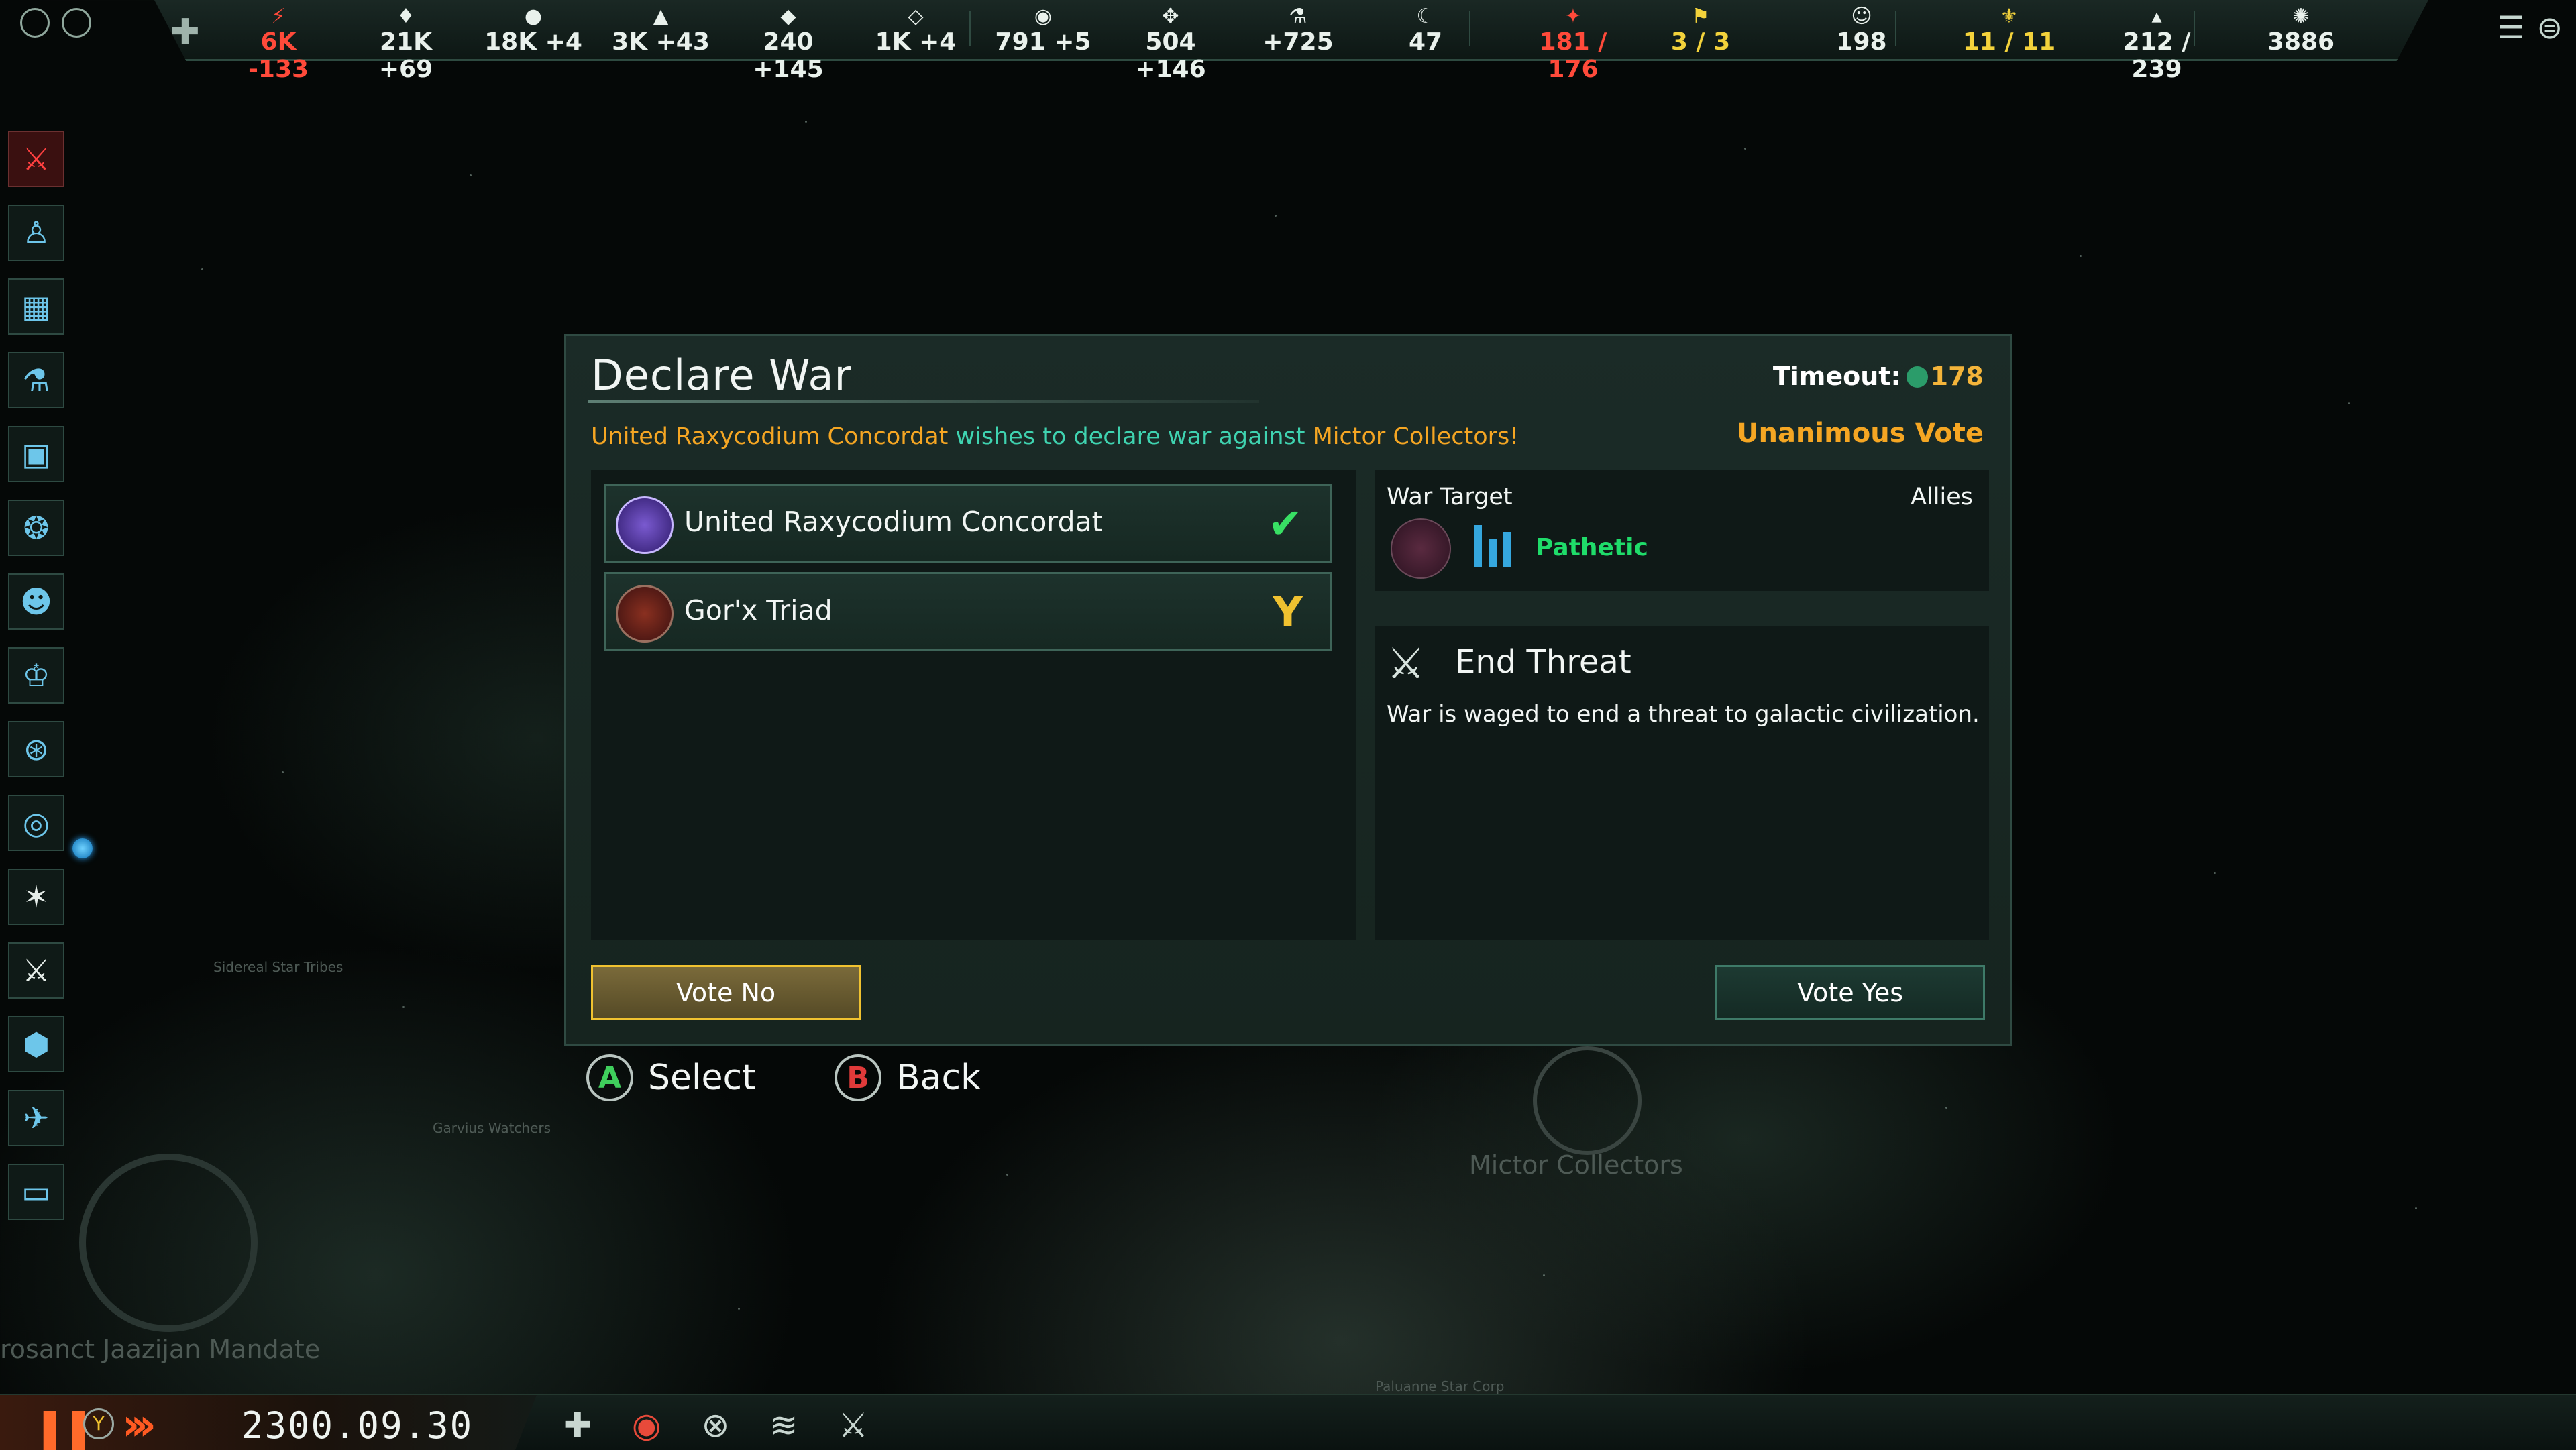 Image resolution: width=2576 pixels, height=1450 pixels. I want to click on species-button: ❂, so click(36, 528).